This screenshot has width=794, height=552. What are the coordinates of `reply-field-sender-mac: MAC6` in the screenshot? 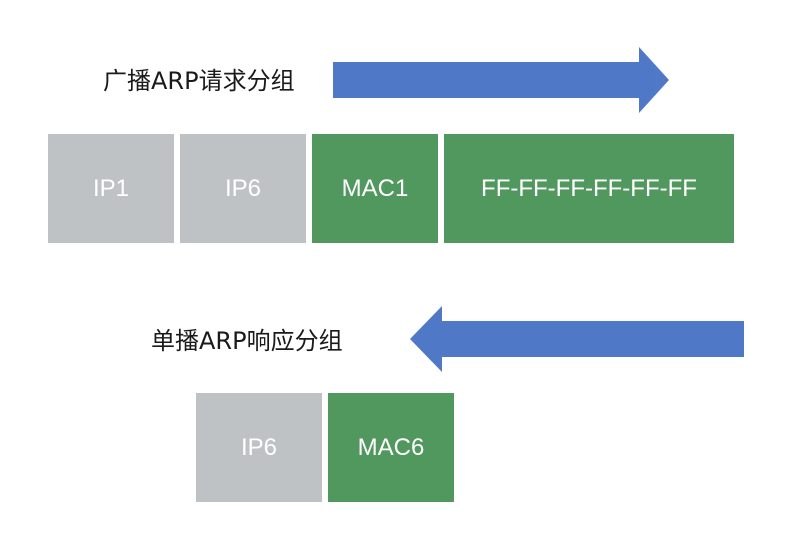 It's located at (391, 447).